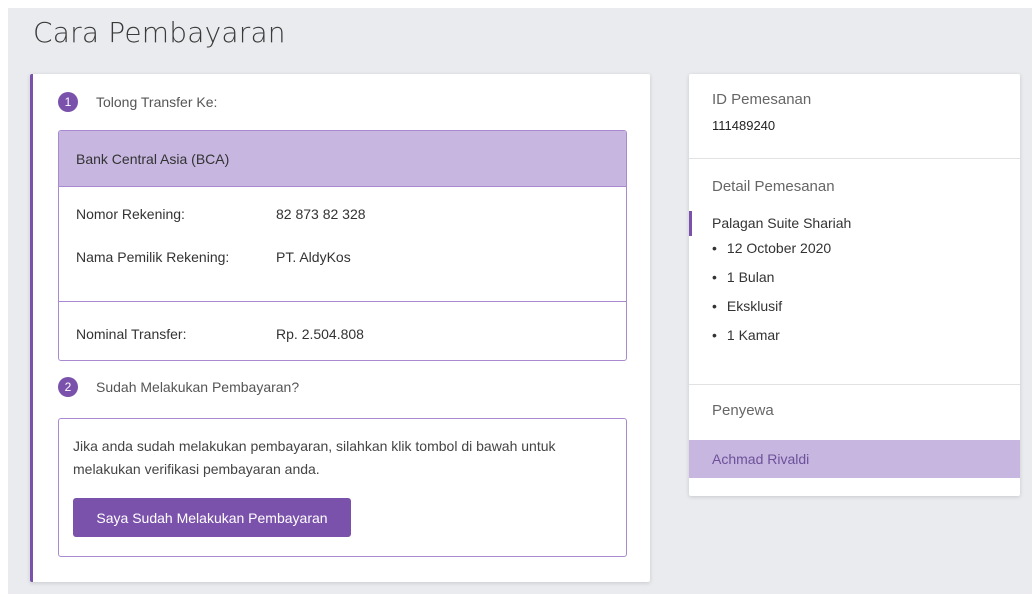  What do you see at coordinates (762, 99) in the screenshot?
I see `order-id-title: ID Pemesanan` at bounding box center [762, 99].